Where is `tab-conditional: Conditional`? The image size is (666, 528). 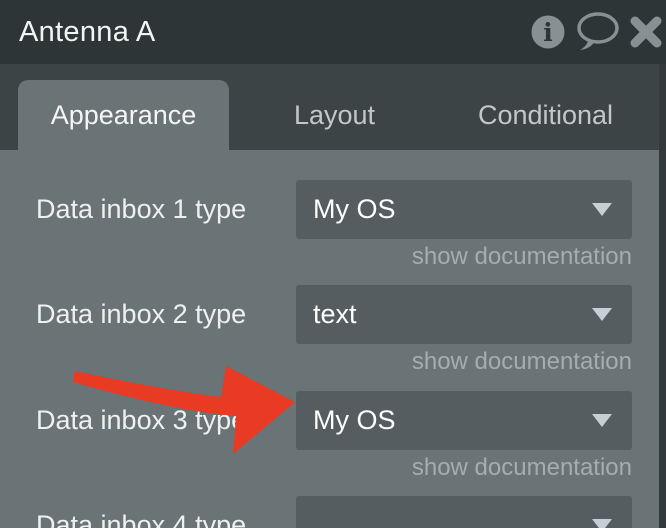 tab-conditional: Conditional is located at coordinates (545, 115).